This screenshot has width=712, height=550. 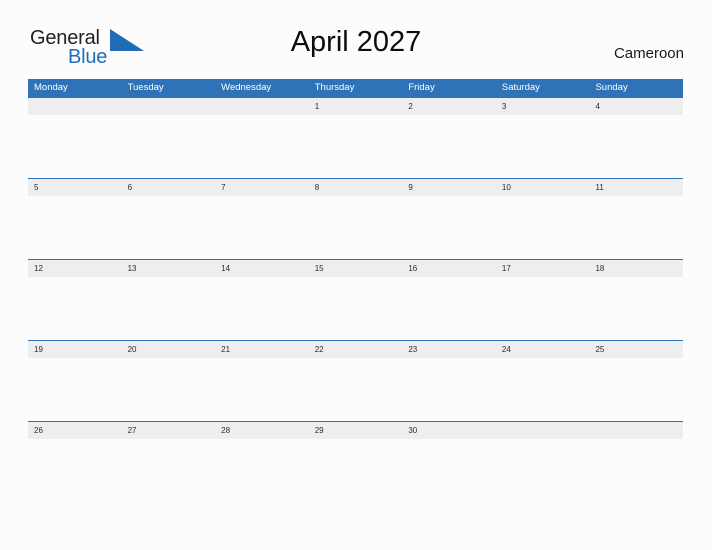 I want to click on day-cell: 3, so click(x=543, y=106).